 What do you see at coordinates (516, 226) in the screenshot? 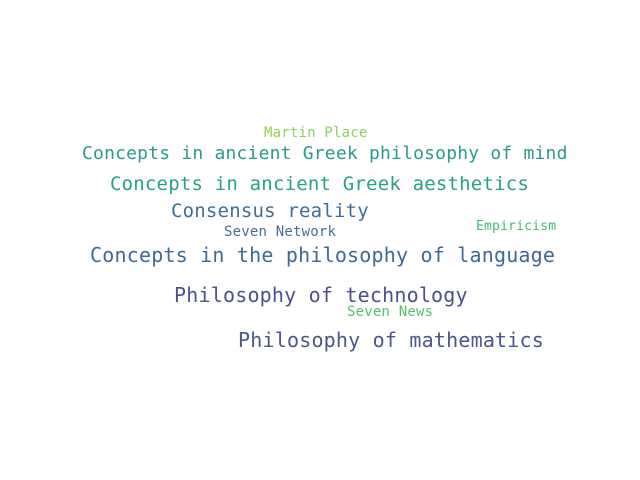
I see `word-empiricism: Empiricism` at bounding box center [516, 226].